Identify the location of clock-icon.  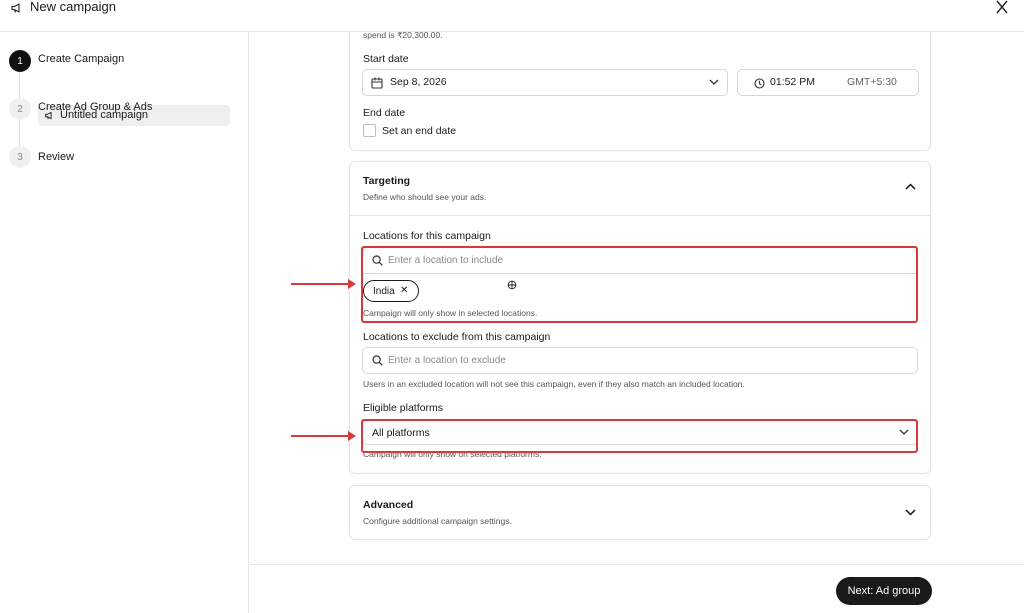
(759, 83).